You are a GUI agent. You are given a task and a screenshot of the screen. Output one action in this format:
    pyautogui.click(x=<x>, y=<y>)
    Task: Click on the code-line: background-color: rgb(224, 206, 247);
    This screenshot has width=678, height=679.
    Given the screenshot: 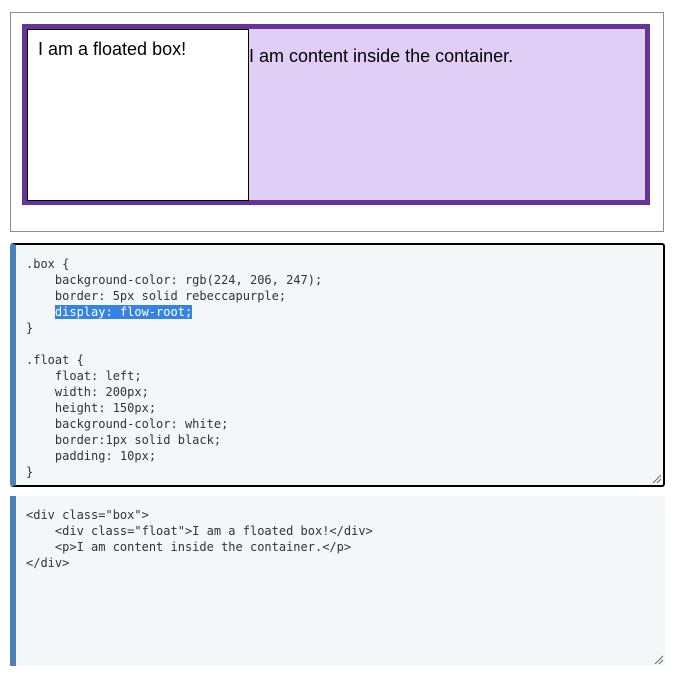 What is the action you would take?
    pyautogui.click(x=174, y=280)
    